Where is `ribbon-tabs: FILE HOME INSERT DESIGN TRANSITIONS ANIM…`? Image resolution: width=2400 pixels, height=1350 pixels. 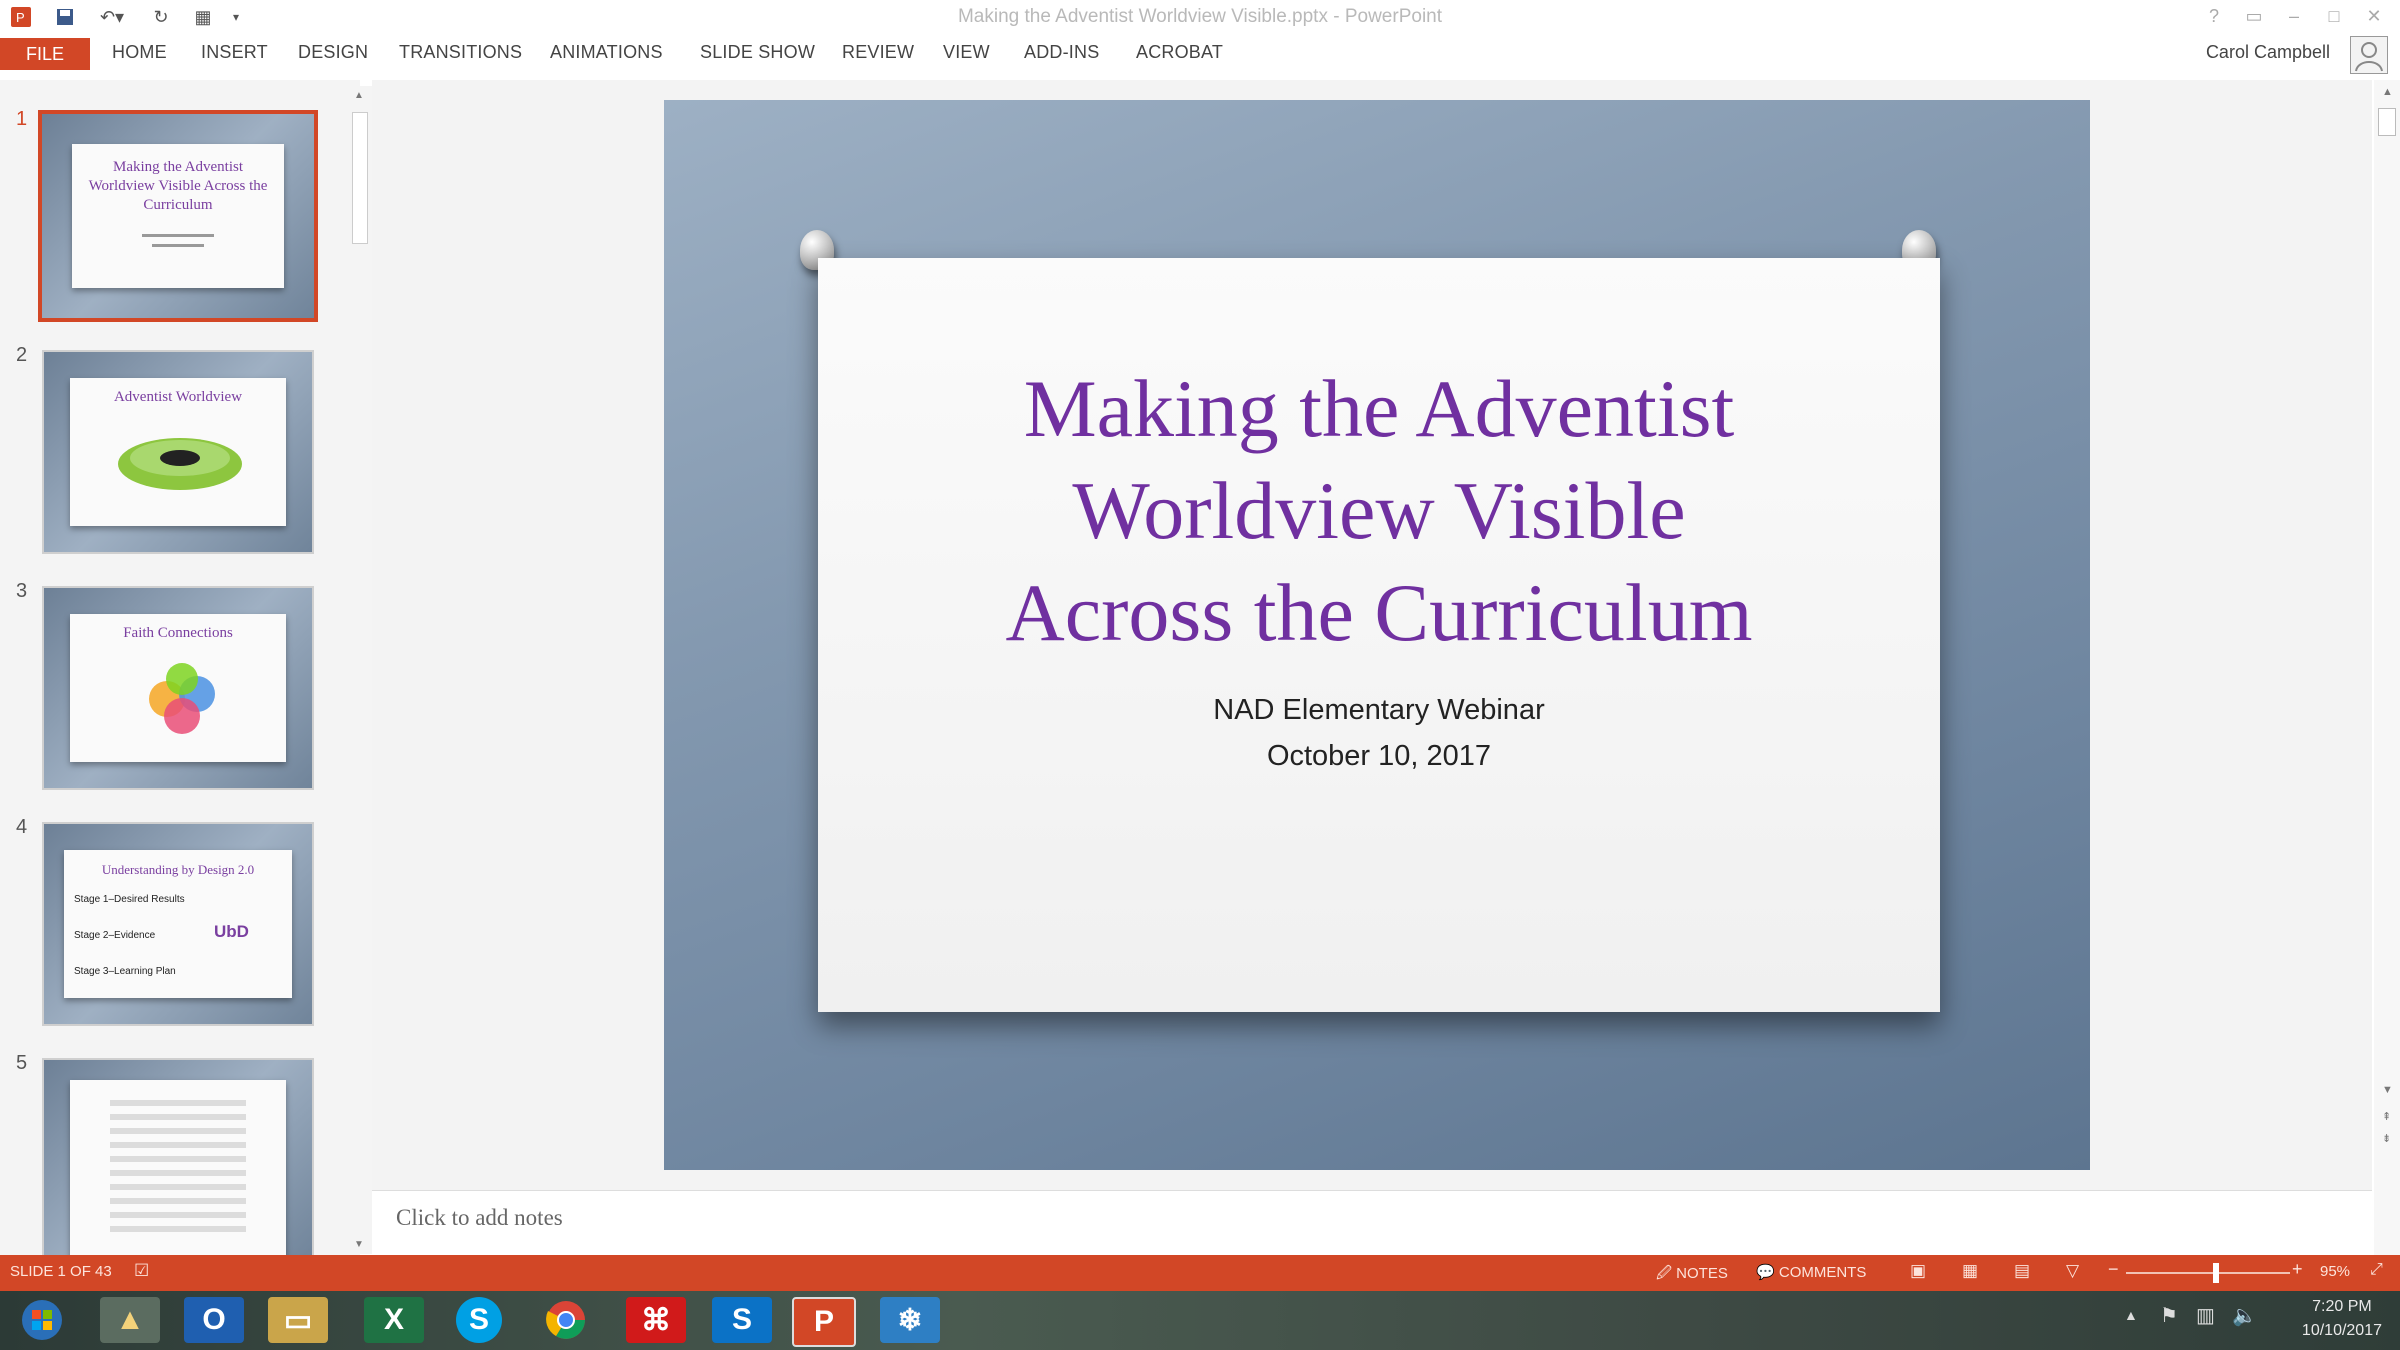
ribbon-tabs: FILE HOME INSERT DESIGN TRANSITIONS ANIM… is located at coordinates (1200, 54).